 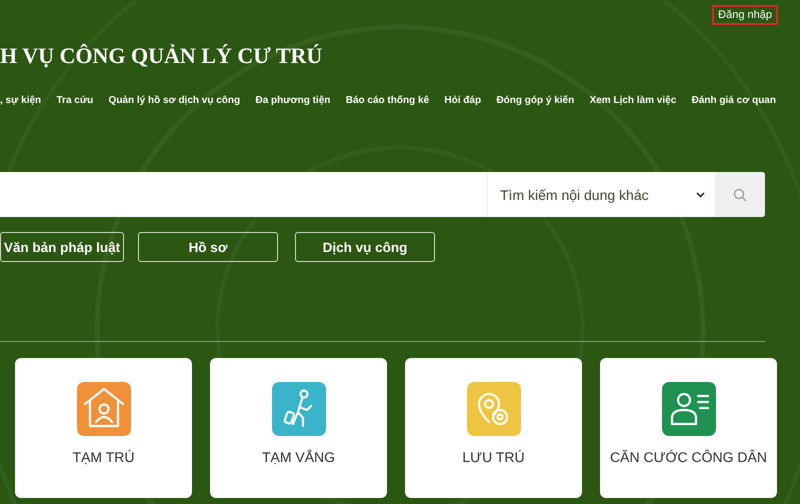 I want to click on filter-button: Hồ sơ, so click(x=208, y=247).